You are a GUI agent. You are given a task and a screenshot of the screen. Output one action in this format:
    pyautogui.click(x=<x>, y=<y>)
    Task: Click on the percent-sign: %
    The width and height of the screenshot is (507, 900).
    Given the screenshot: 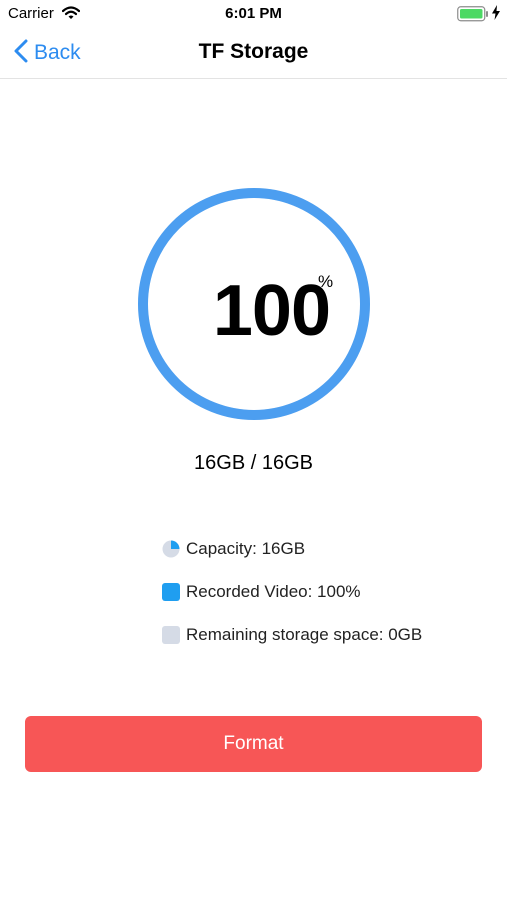 What is the action you would take?
    pyautogui.click(x=326, y=281)
    